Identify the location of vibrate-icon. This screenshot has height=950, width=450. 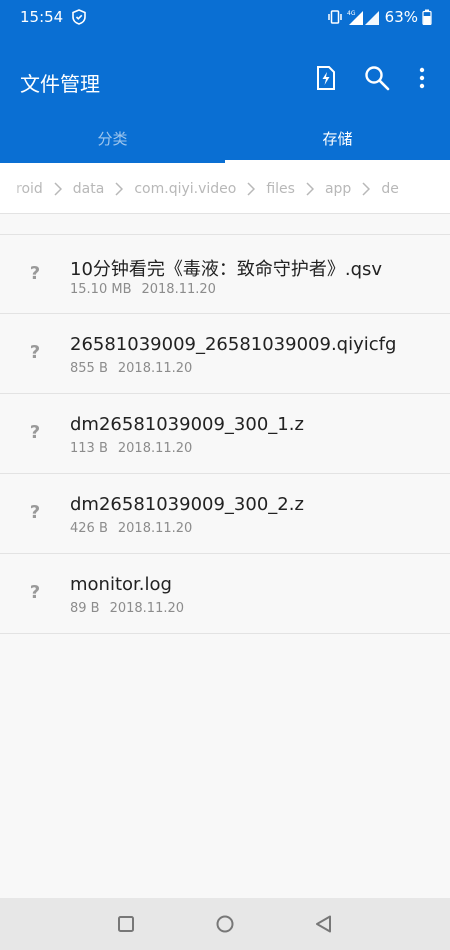
(335, 17).